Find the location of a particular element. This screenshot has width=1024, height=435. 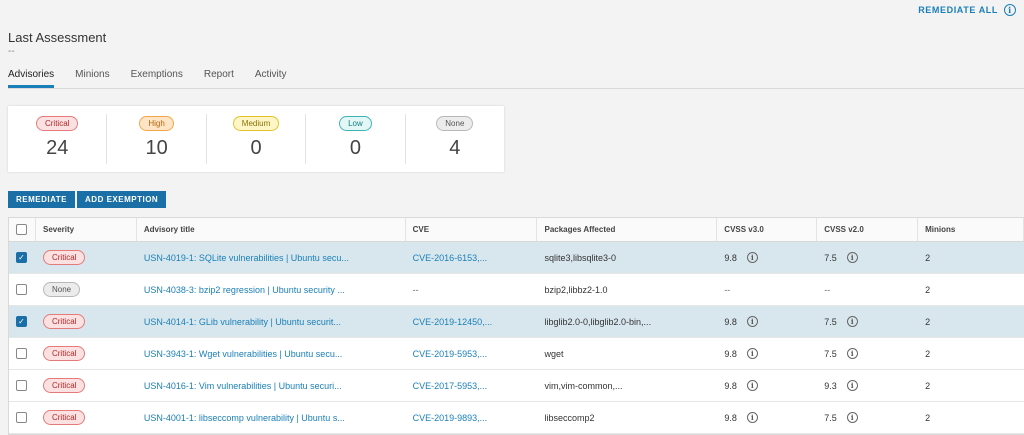

col-minions: Minions is located at coordinates (971, 229).